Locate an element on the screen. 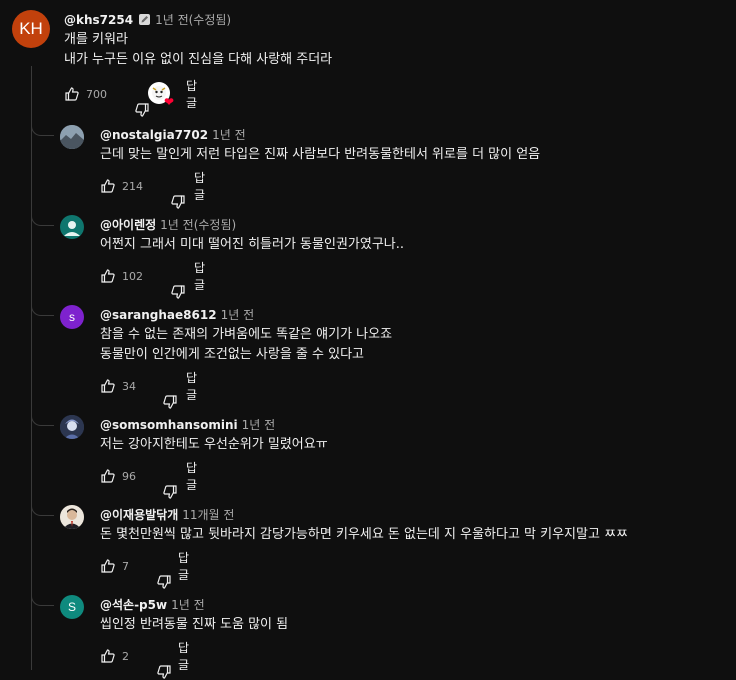  comment-actions: 2 답글 is located at coordinates (144, 660).